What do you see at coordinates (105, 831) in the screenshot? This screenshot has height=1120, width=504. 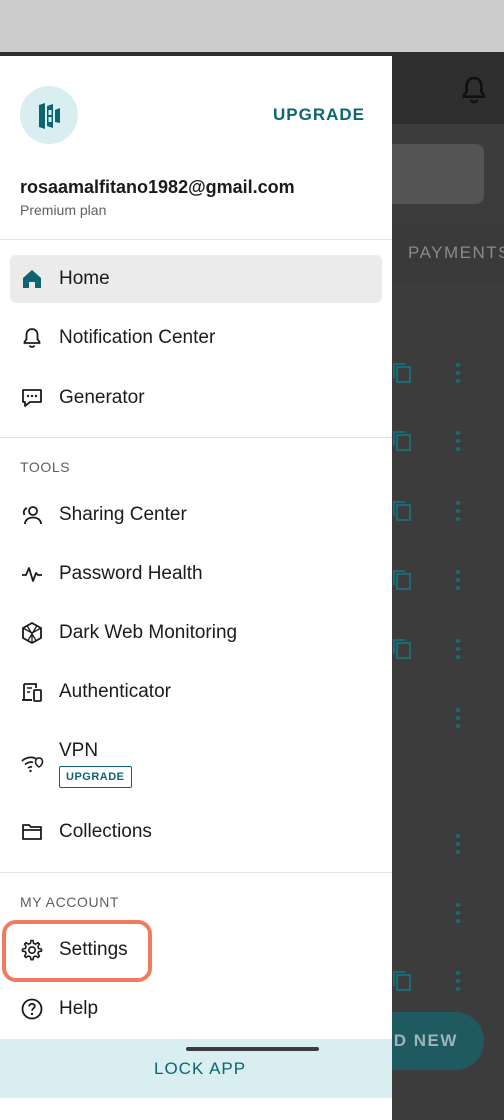 I see `nav-label-collections: Collections` at bounding box center [105, 831].